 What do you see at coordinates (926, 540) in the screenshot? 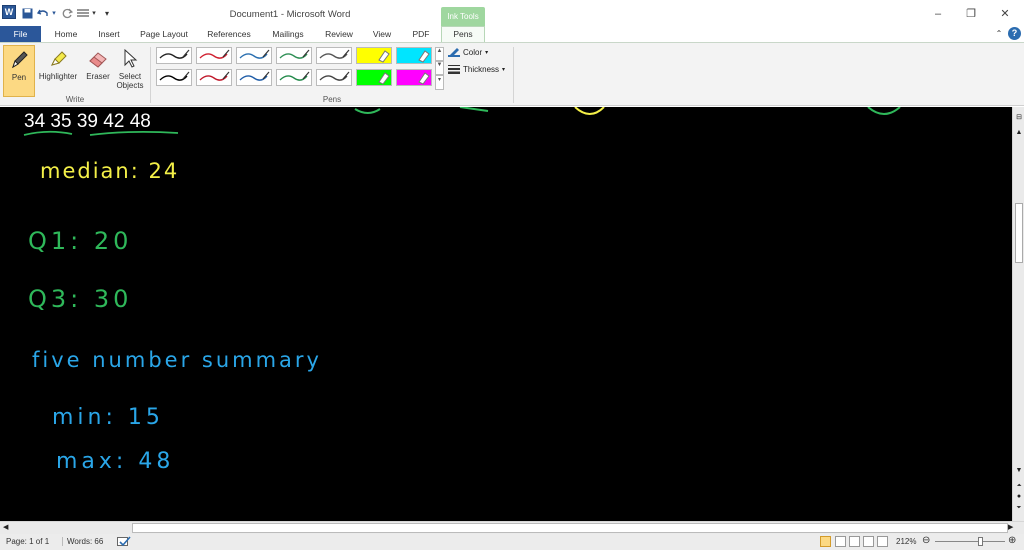
I see `zoom-out-icon: ⊖` at bounding box center [926, 540].